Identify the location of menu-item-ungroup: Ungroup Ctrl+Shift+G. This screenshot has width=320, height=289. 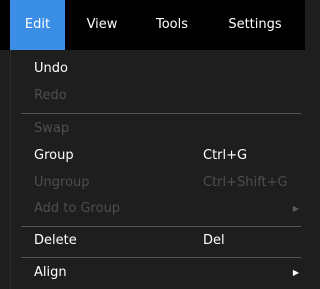
(156, 183).